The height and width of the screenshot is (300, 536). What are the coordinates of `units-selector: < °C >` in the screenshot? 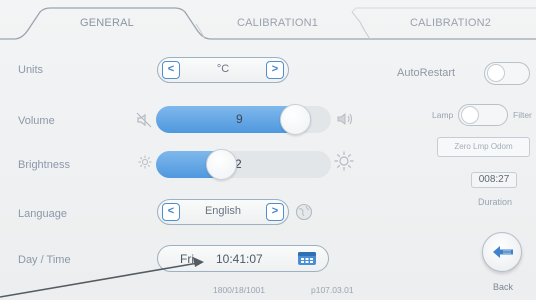 It's located at (223, 70).